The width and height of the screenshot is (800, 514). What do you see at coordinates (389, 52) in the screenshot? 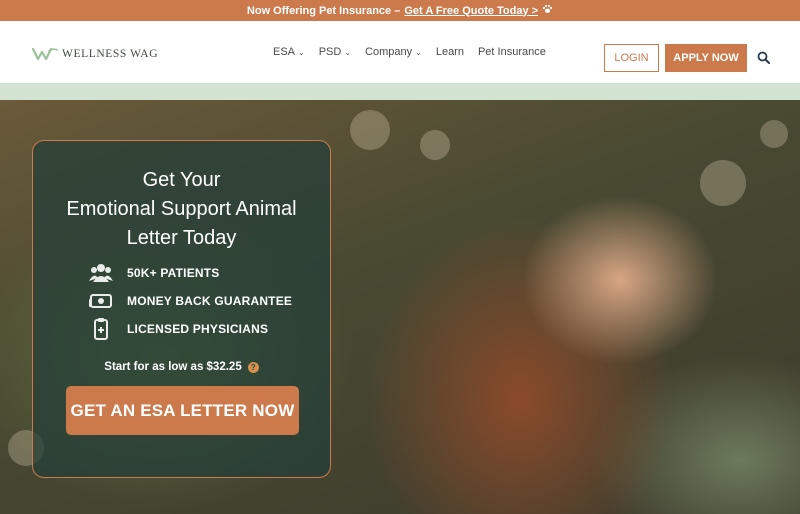
I see `nav-label: Company` at bounding box center [389, 52].